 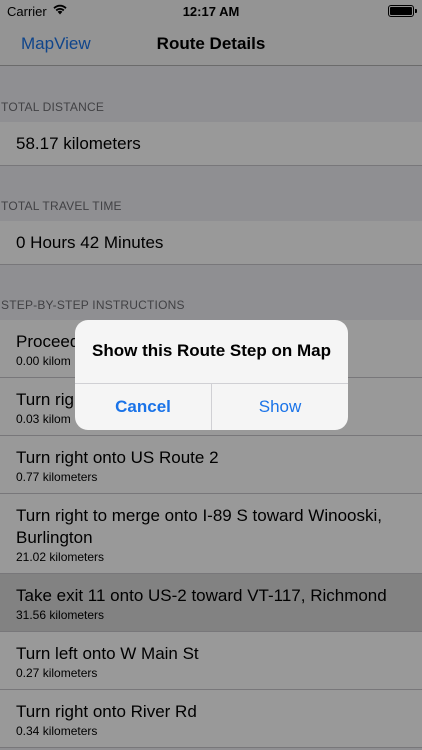 What do you see at coordinates (211, 352) in the screenshot?
I see `alert-message: Show this Route Step on Map` at bounding box center [211, 352].